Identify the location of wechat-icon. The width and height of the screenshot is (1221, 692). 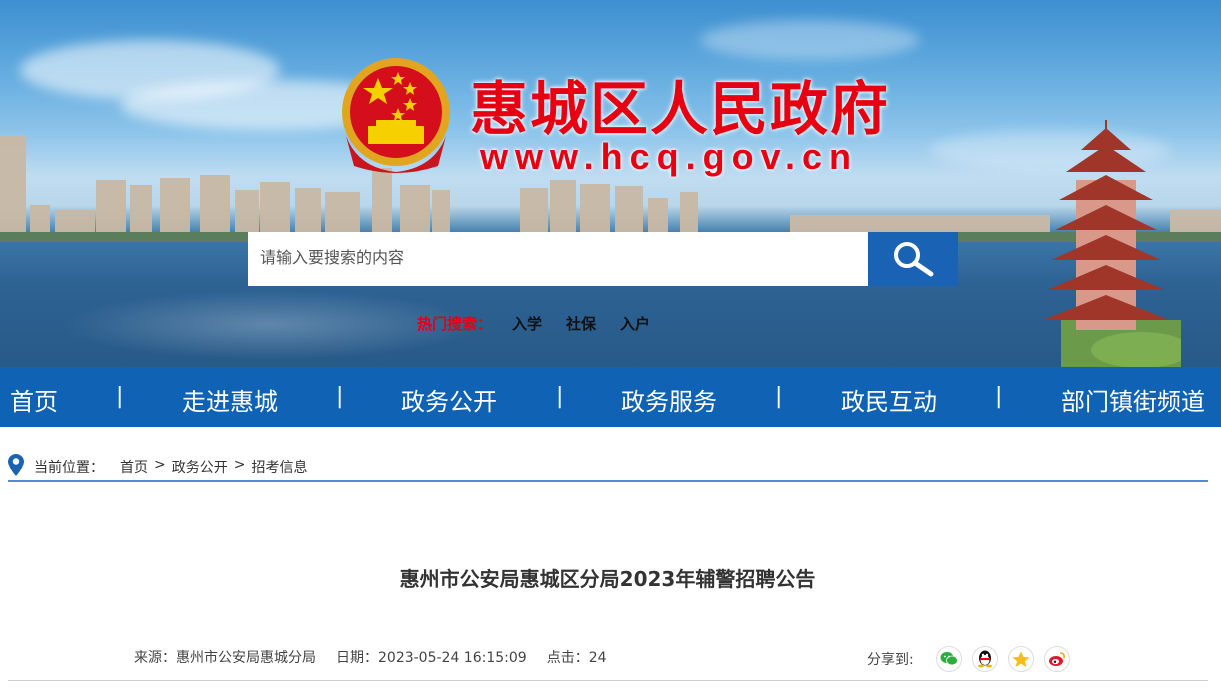
(948, 659).